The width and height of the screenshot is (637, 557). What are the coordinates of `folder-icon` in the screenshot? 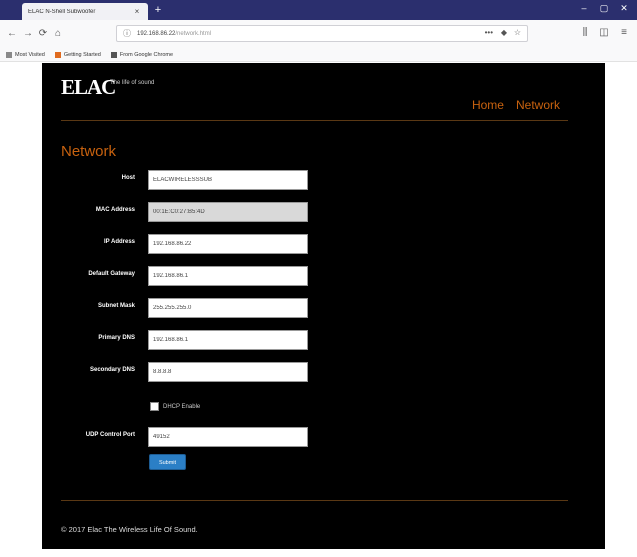 It's located at (113, 54).